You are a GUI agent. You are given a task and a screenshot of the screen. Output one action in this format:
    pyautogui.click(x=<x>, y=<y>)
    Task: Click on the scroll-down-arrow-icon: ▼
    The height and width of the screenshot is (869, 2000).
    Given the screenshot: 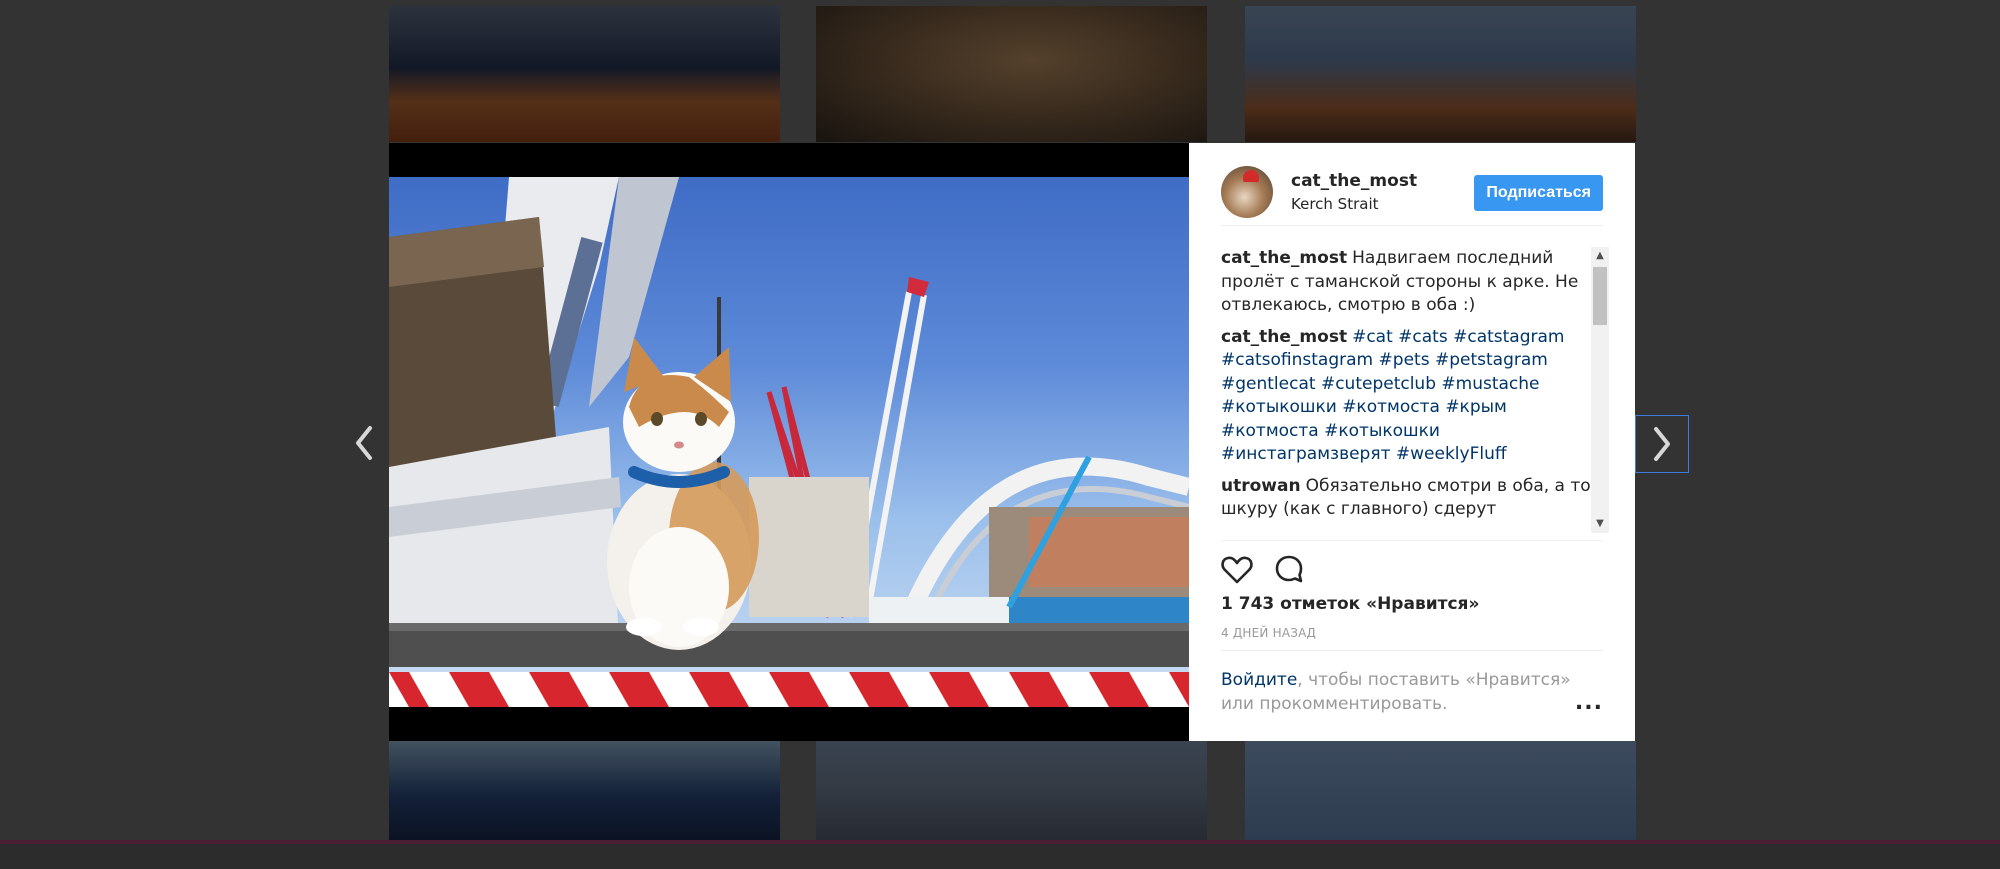 What is the action you would take?
    pyautogui.click(x=1600, y=524)
    